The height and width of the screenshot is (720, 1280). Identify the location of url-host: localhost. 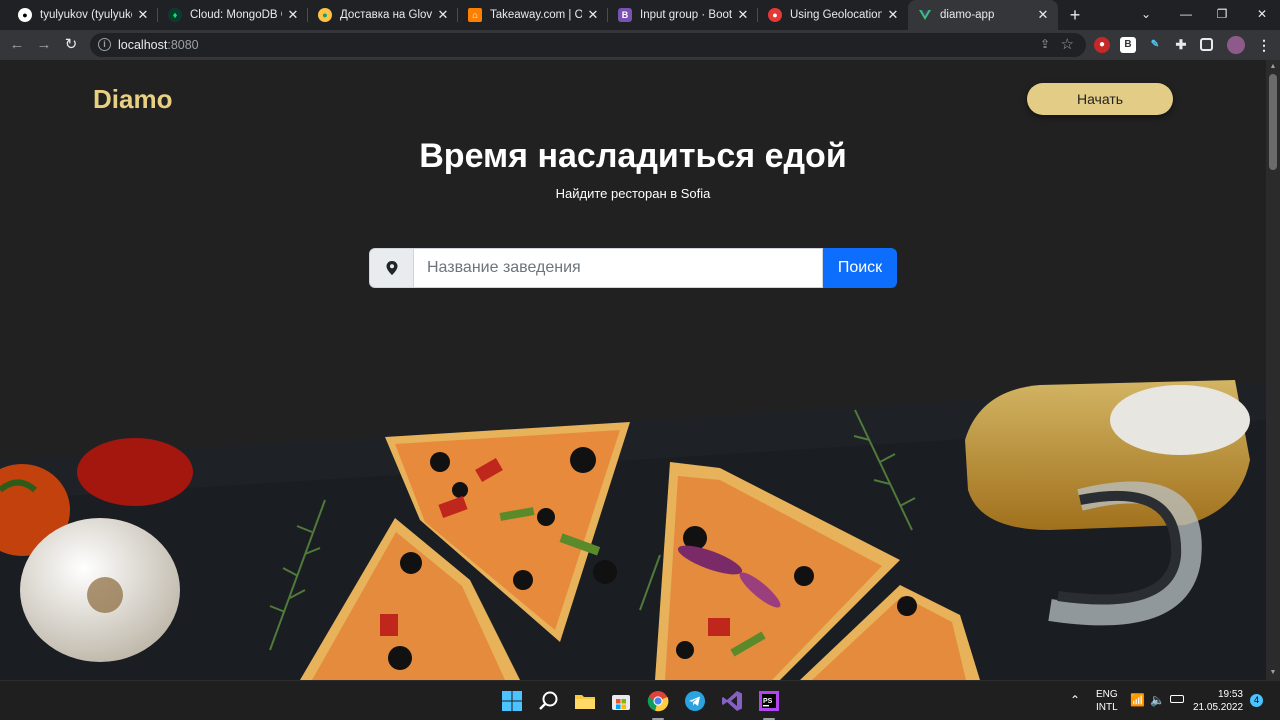
(143, 45).